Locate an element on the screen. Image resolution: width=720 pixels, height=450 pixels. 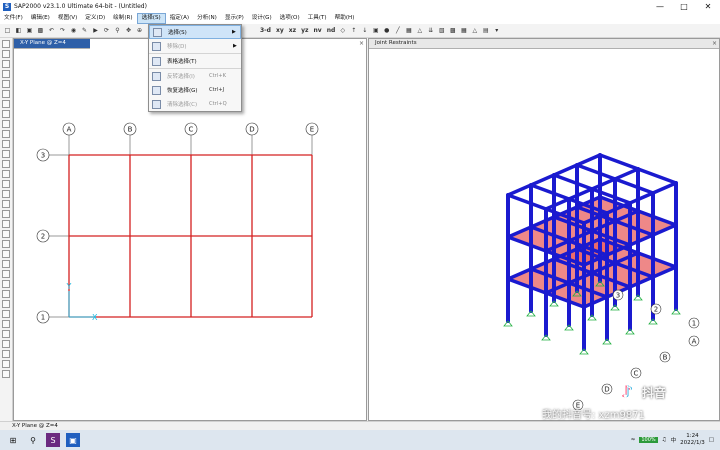
options-icon: ▩ is located at coordinates (452, 30).